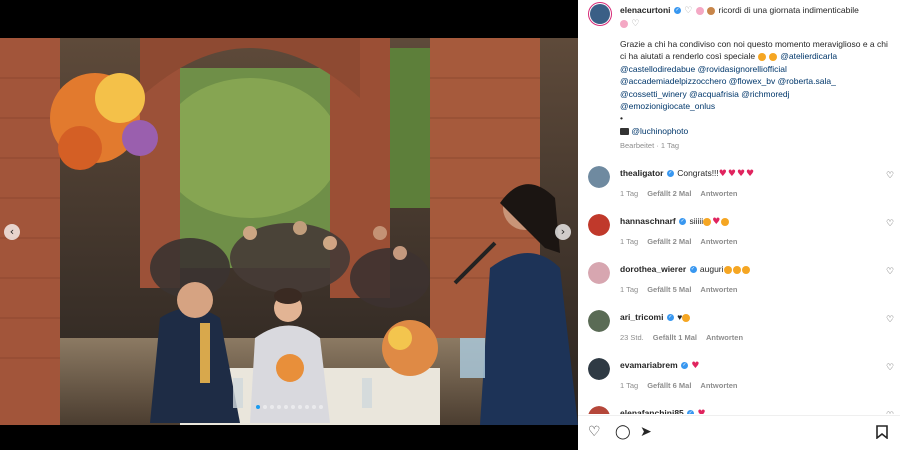  I want to click on chevron-right-icon: ›, so click(563, 231).